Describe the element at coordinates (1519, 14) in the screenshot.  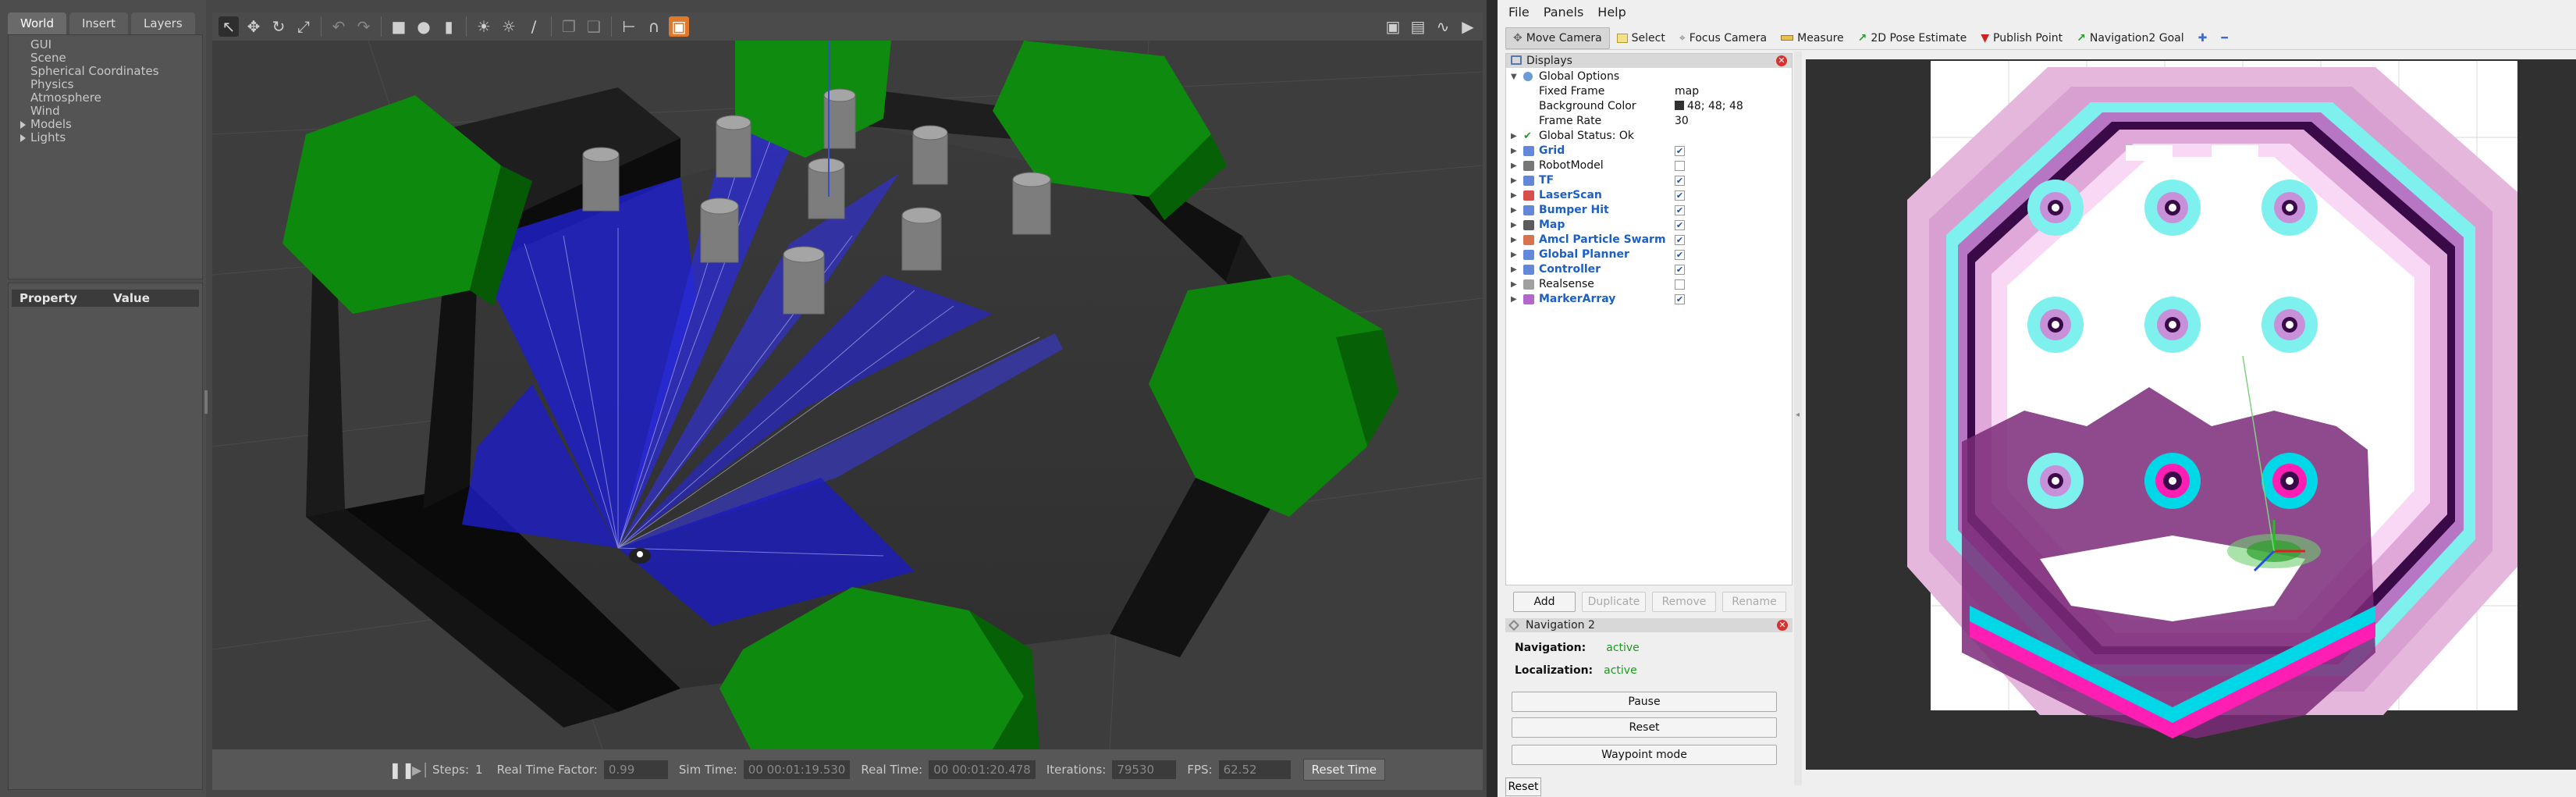
I see `menu-file: File` at that location.